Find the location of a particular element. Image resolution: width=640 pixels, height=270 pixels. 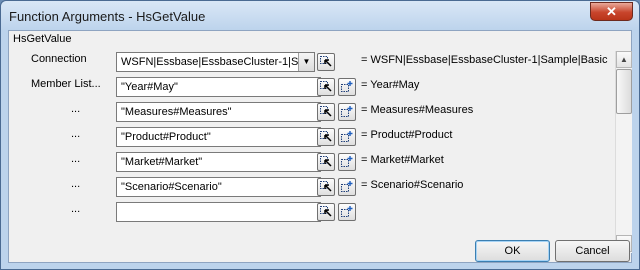

scroll-thumb is located at coordinates (624, 91).